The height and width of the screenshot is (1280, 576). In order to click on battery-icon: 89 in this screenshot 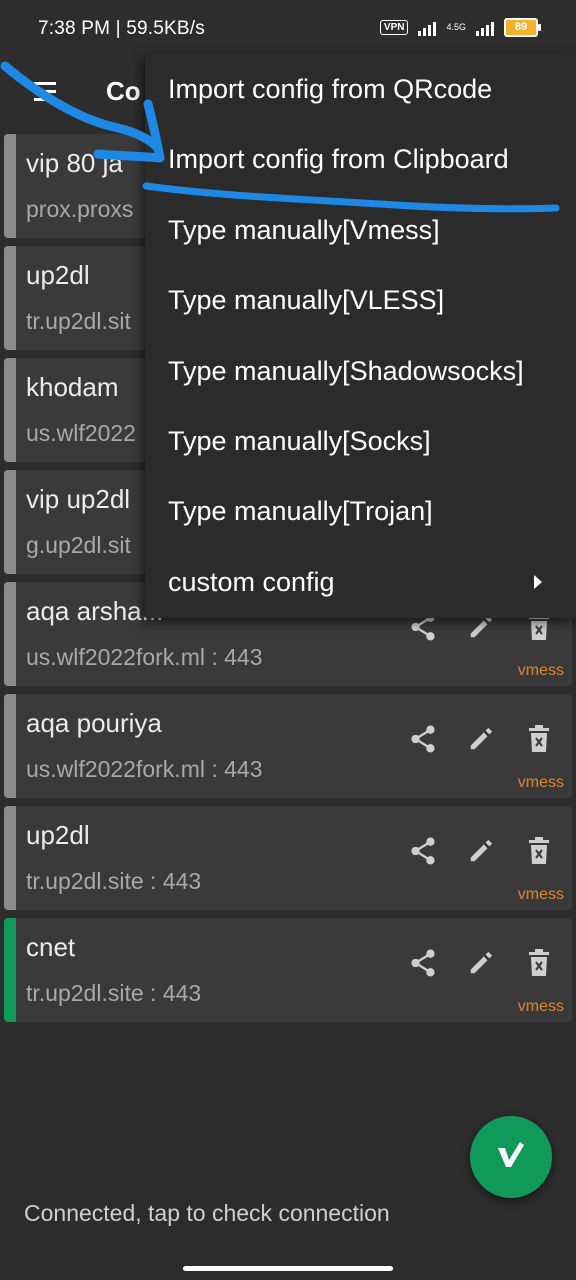, I will do `click(522, 27)`.